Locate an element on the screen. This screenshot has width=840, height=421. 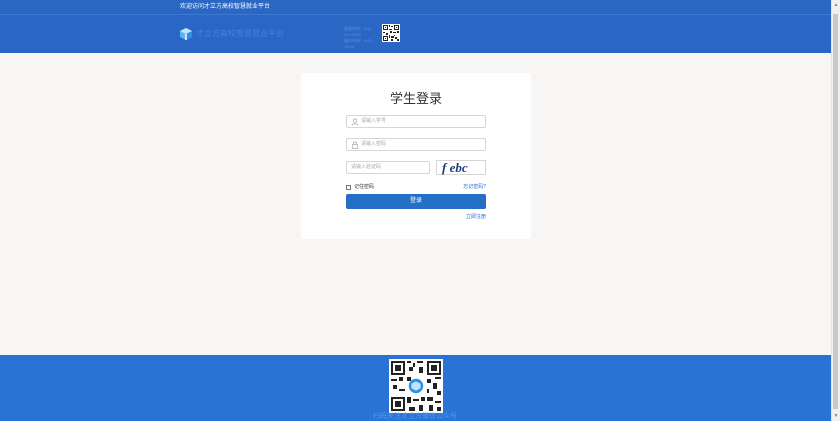
captcha-text: f ebc is located at coordinates (455, 167).